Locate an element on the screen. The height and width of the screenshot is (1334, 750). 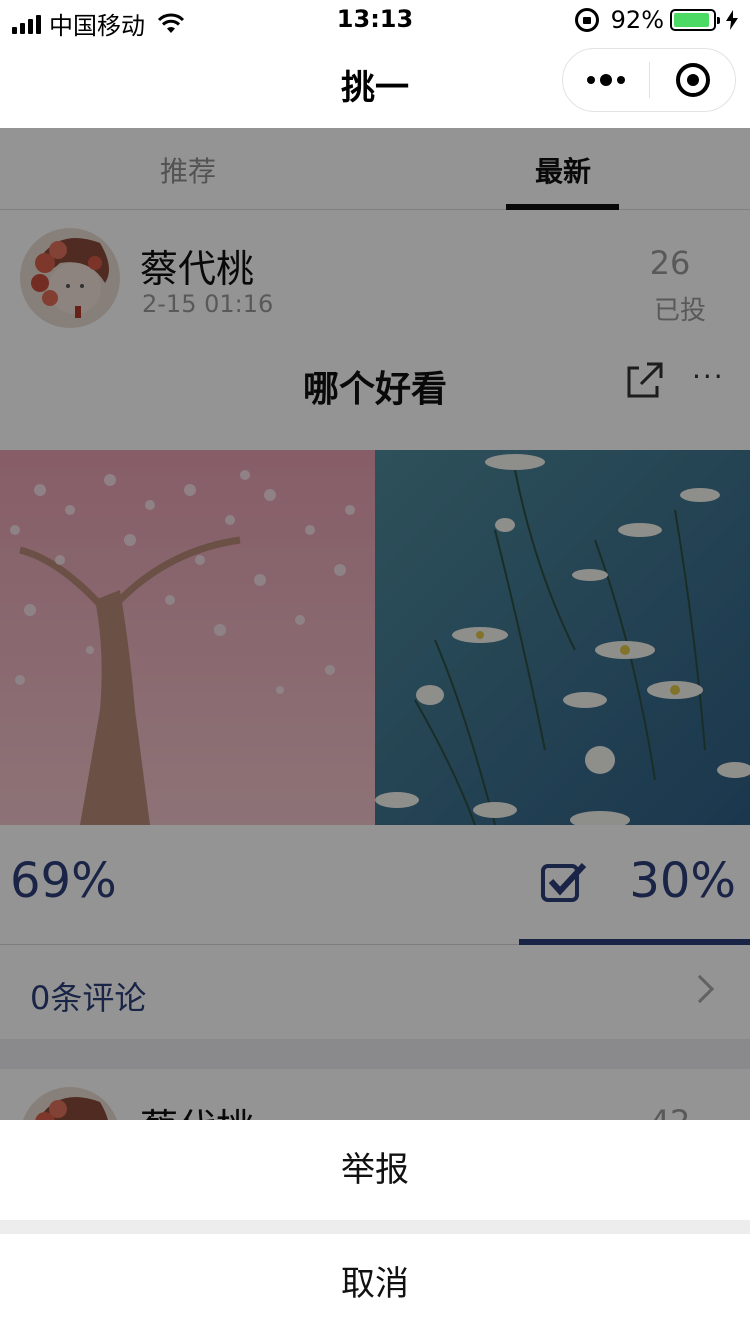
target-close-icon is located at coordinates (692, 80).